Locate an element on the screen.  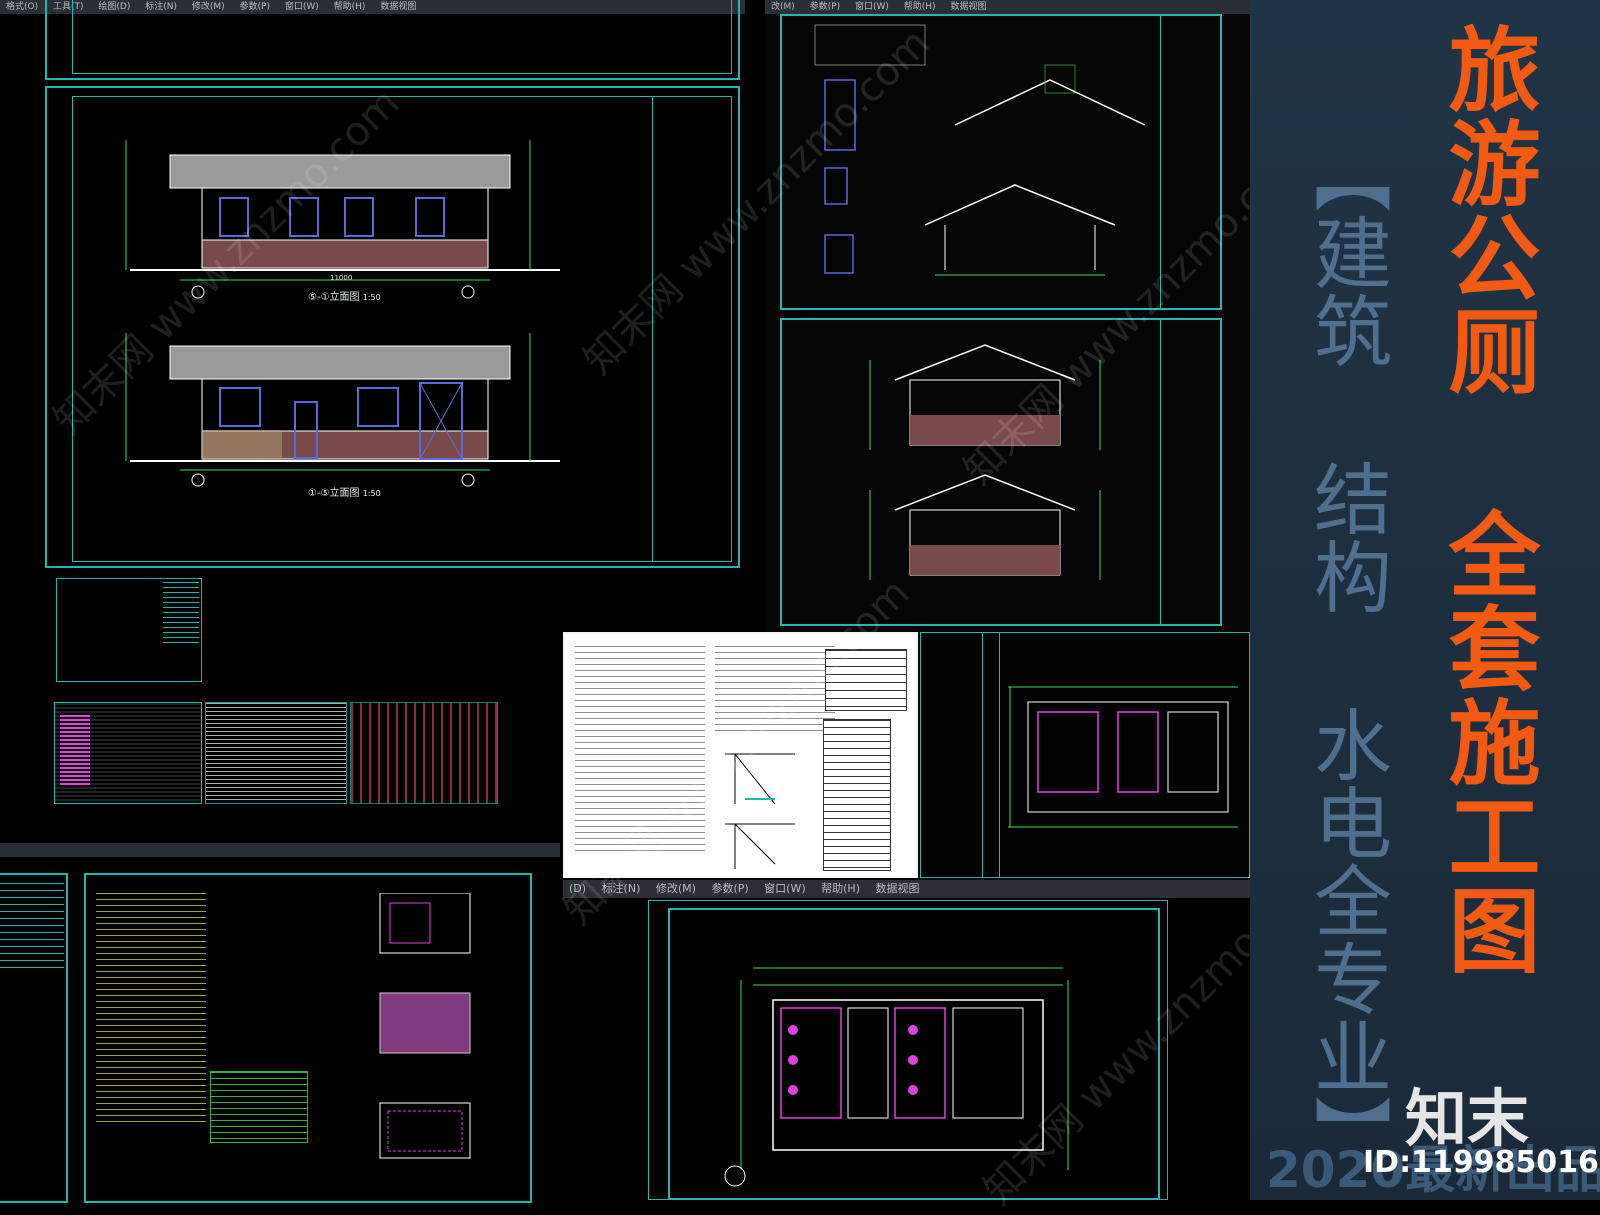
cad-window-bottom-left is located at coordinates (280, 1023).